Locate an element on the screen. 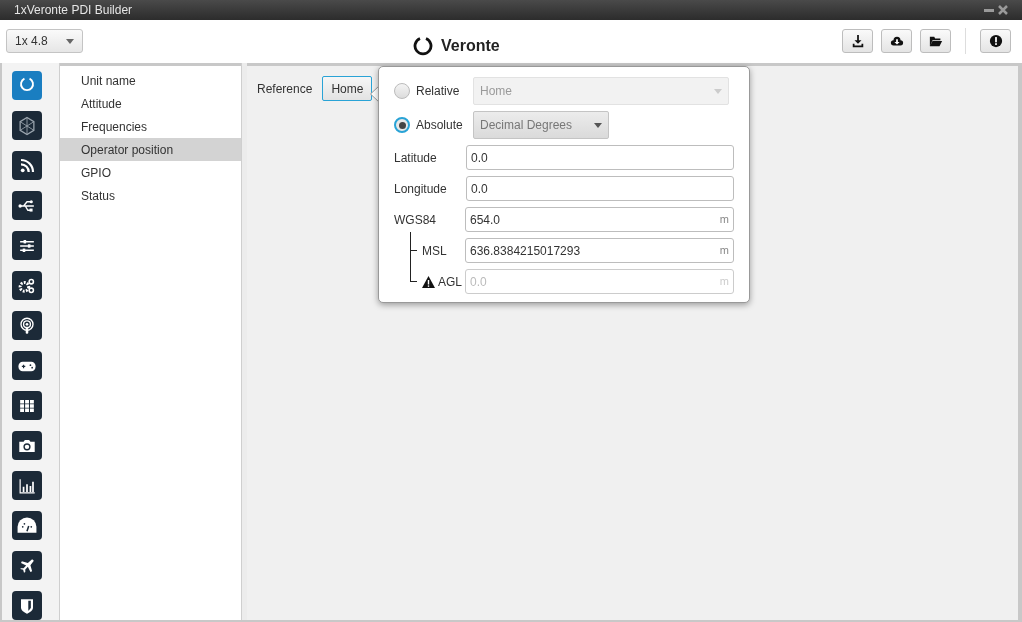 The image size is (1022, 622). reference-button: Home is located at coordinates (347, 88).